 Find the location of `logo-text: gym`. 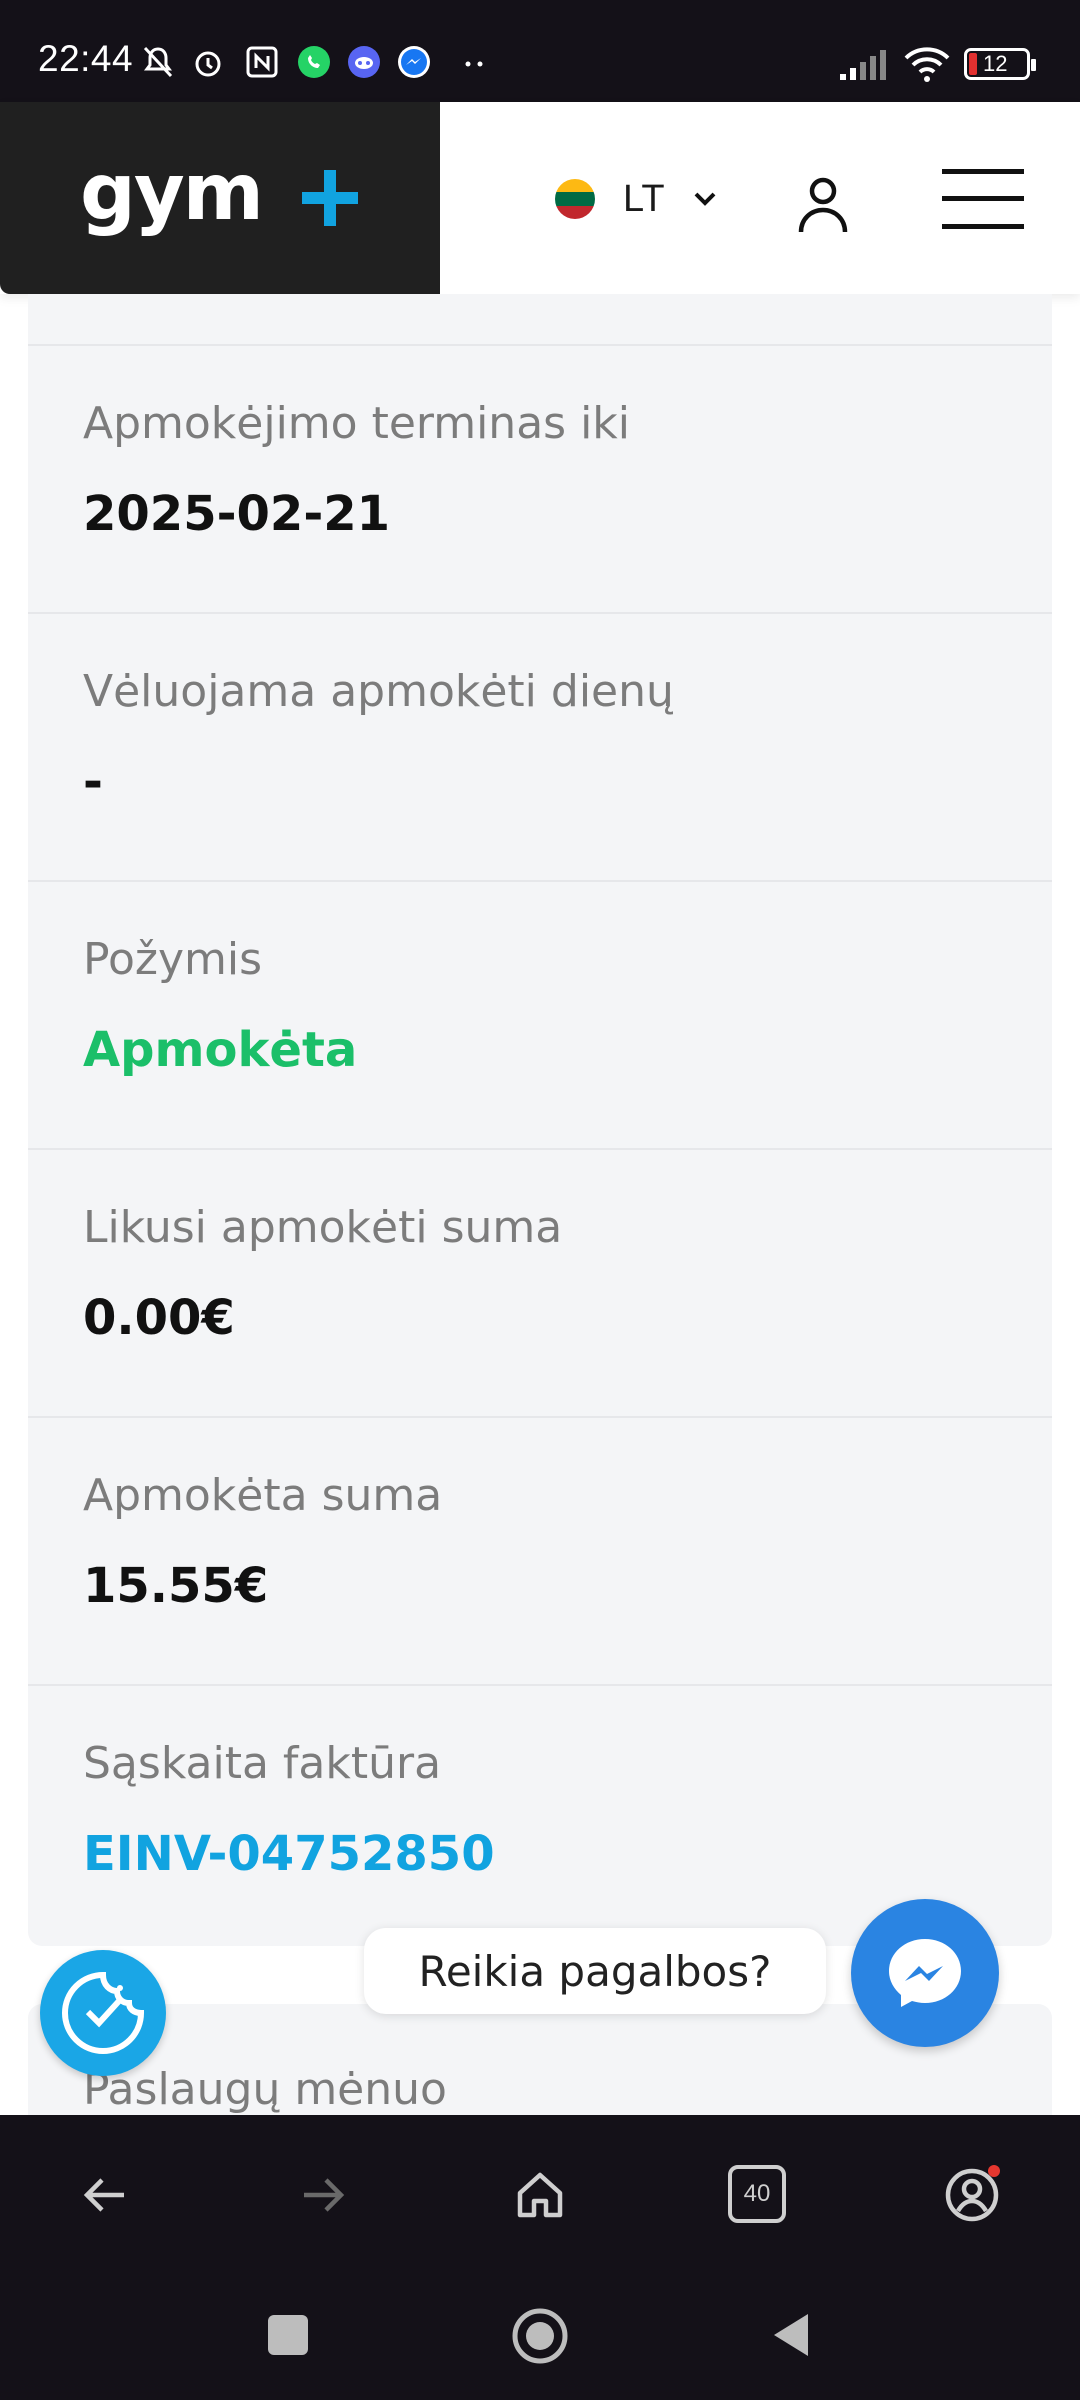

logo-text: gym is located at coordinates (172, 193).